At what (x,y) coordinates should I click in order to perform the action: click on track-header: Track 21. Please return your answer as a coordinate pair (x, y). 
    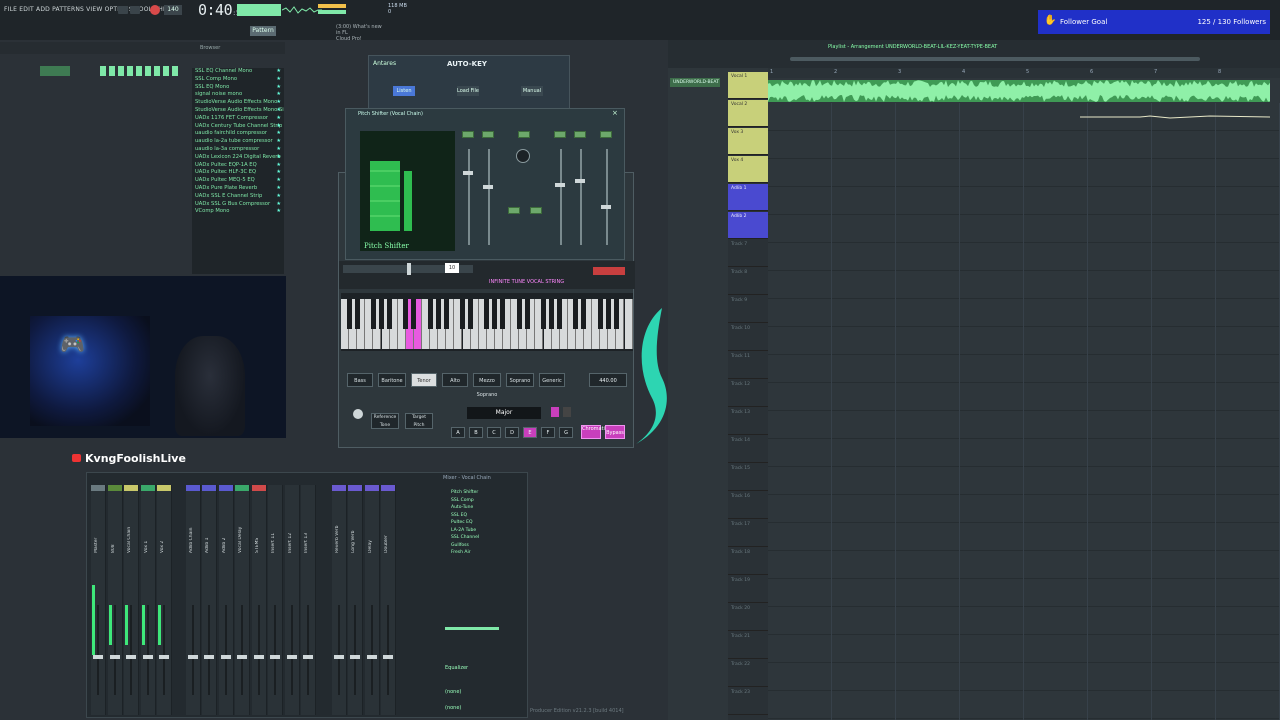
    Looking at the image, I should click on (748, 645).